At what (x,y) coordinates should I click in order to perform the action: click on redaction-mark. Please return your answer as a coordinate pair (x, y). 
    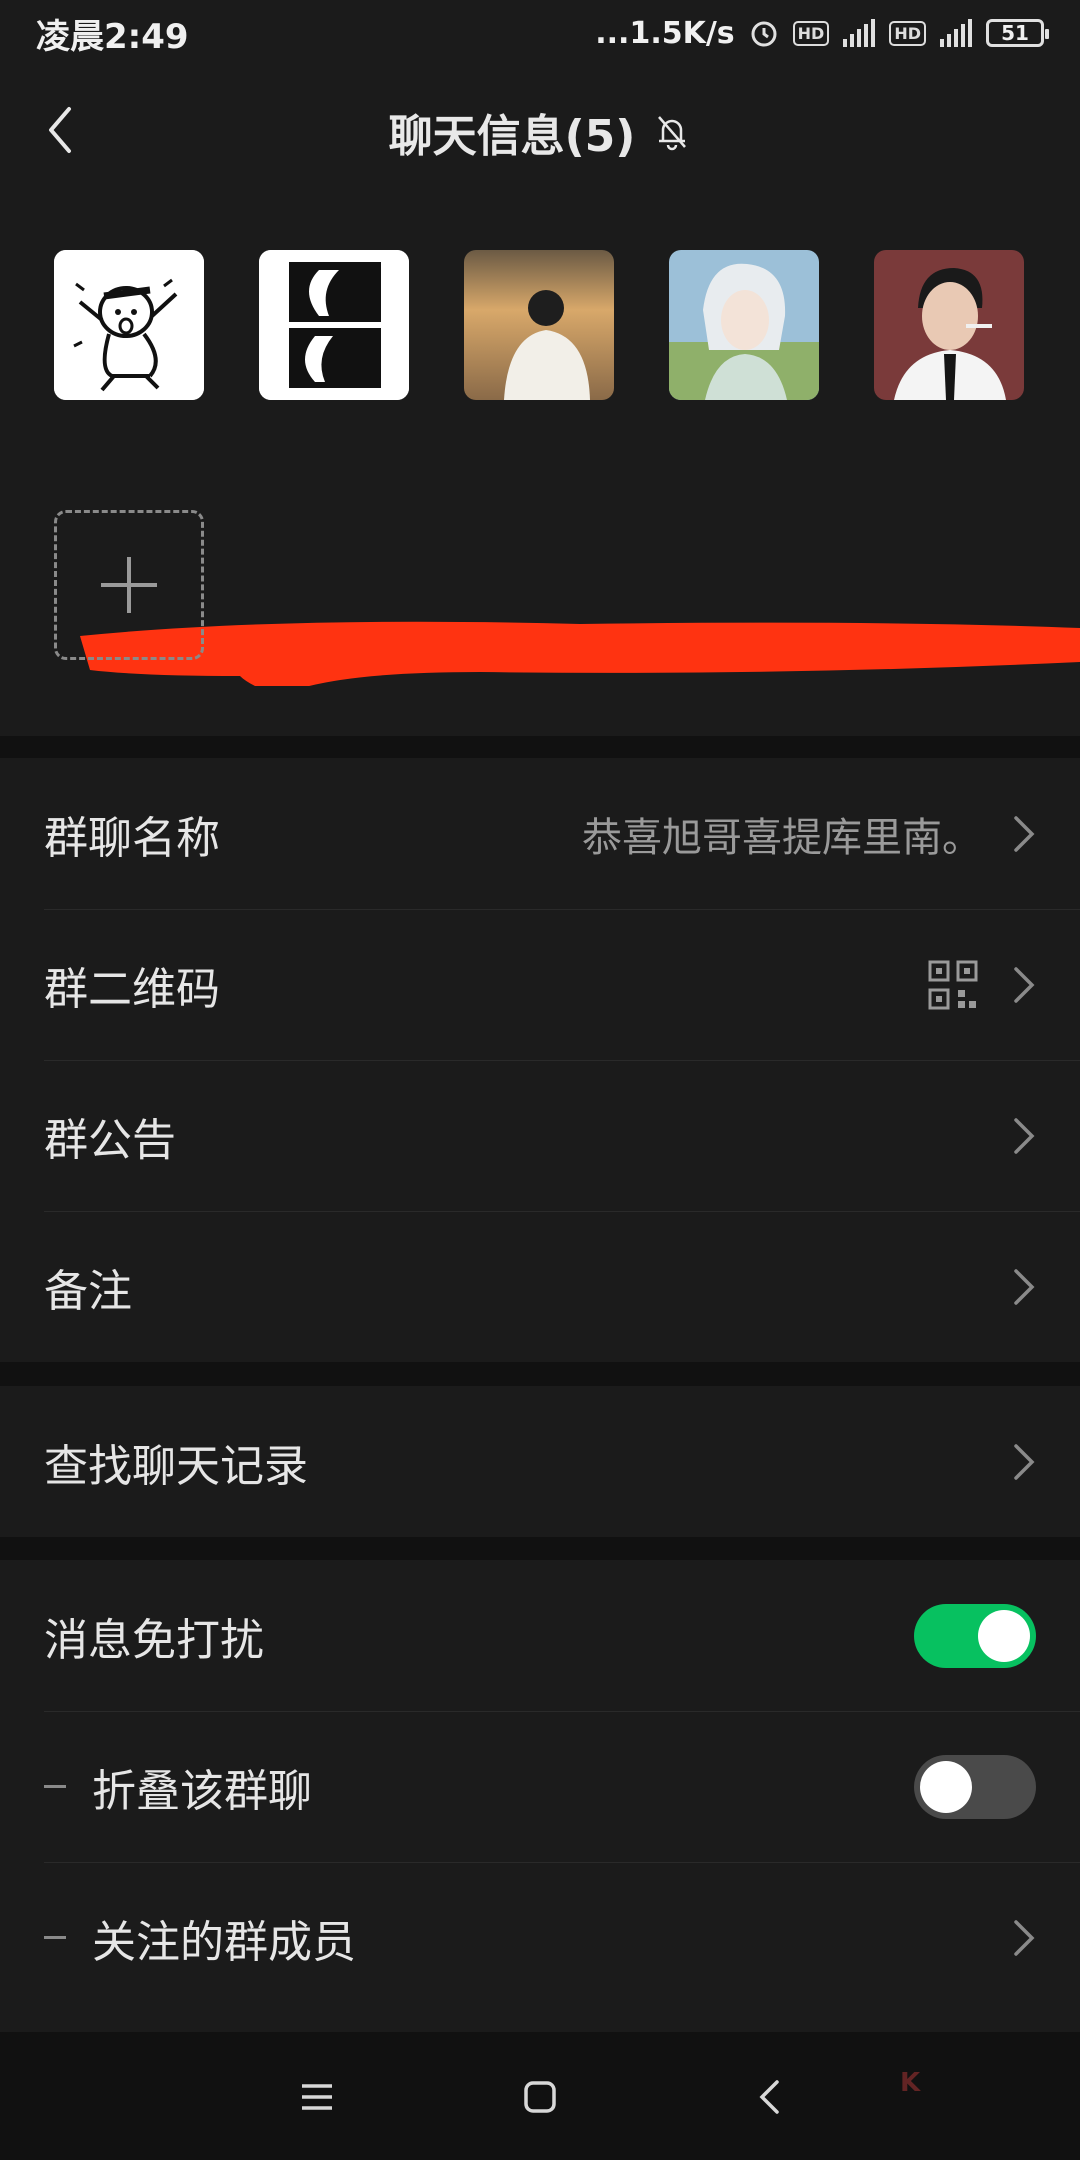
    Looking at the image, I should click on (580, 653).